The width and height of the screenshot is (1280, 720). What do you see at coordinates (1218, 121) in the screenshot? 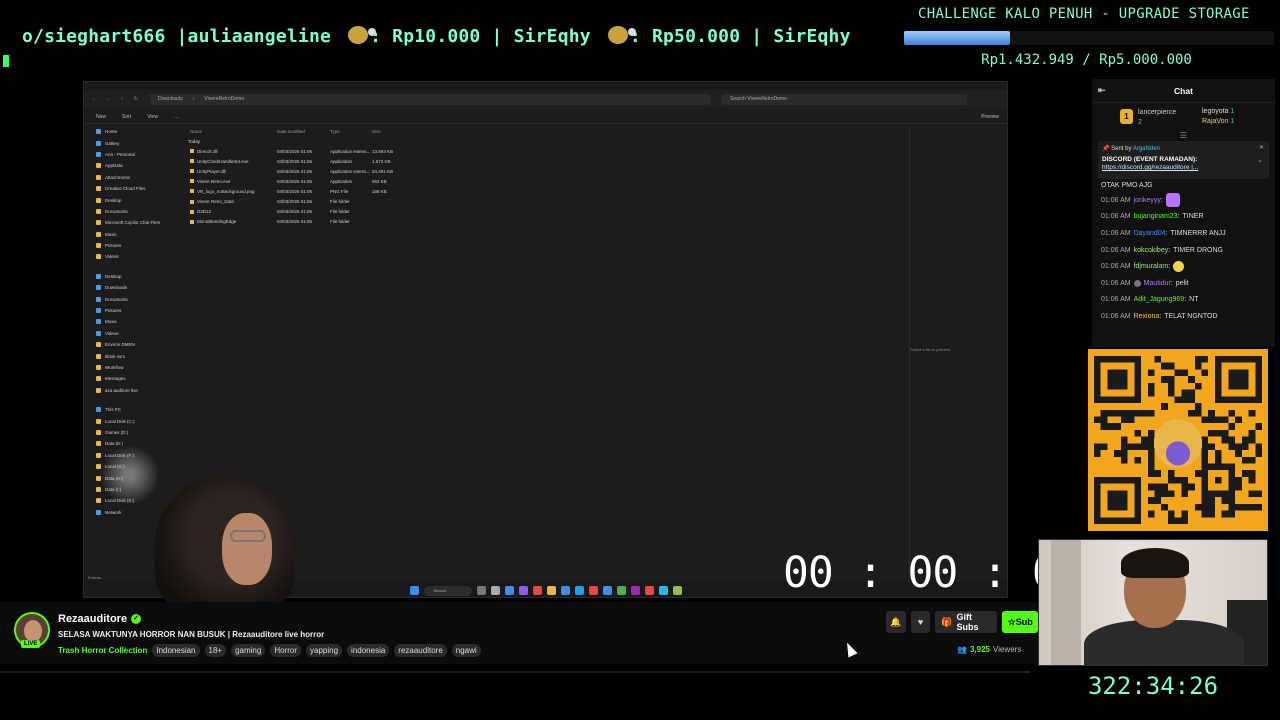
I see `leader-entry: RajaVon 1` at bounding box center [1218, 121].